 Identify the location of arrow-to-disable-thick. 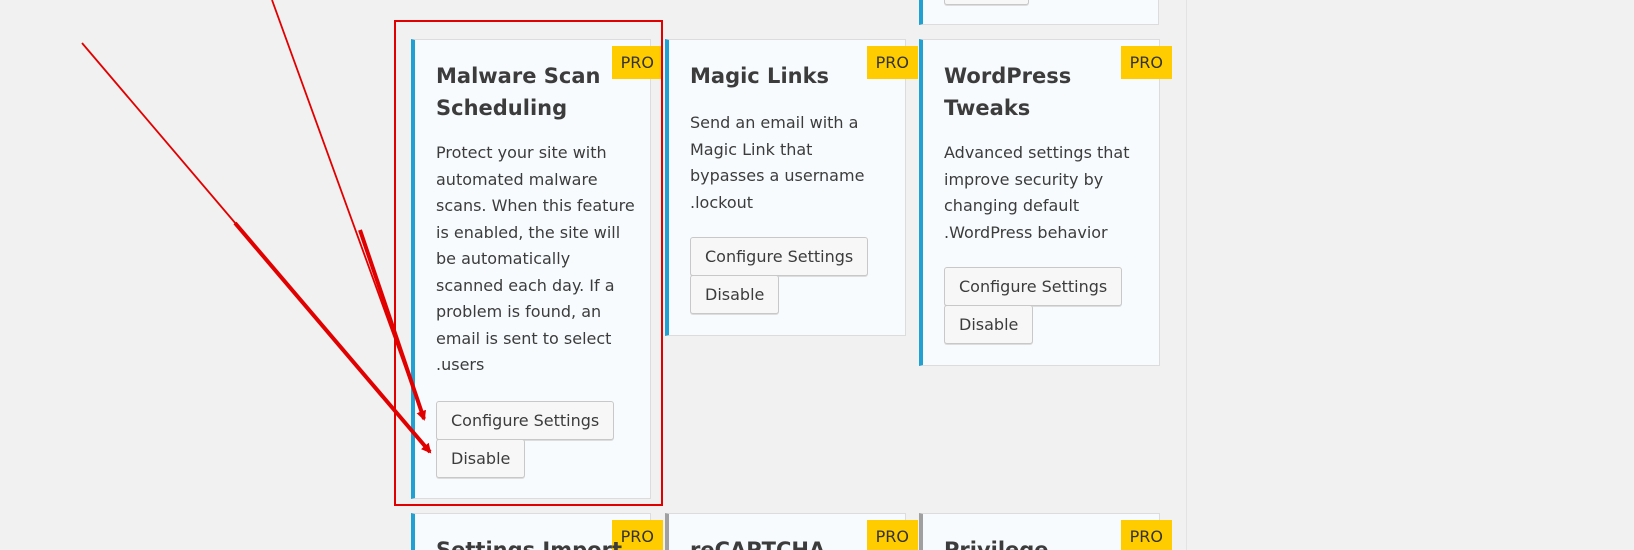
(332, 337).